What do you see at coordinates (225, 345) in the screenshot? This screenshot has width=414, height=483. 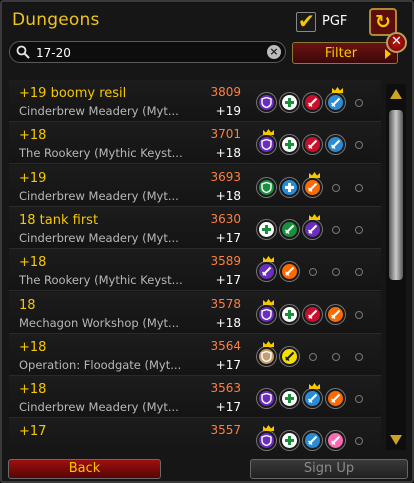 I see `leader-score: 3564` at bounding box center [225, 345].